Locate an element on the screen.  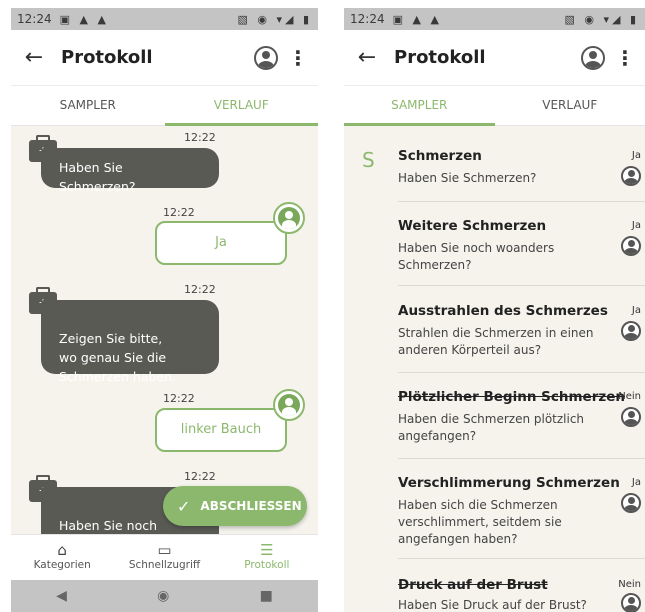
system-recents-icon: ■ is located at coordinates (266, 596).